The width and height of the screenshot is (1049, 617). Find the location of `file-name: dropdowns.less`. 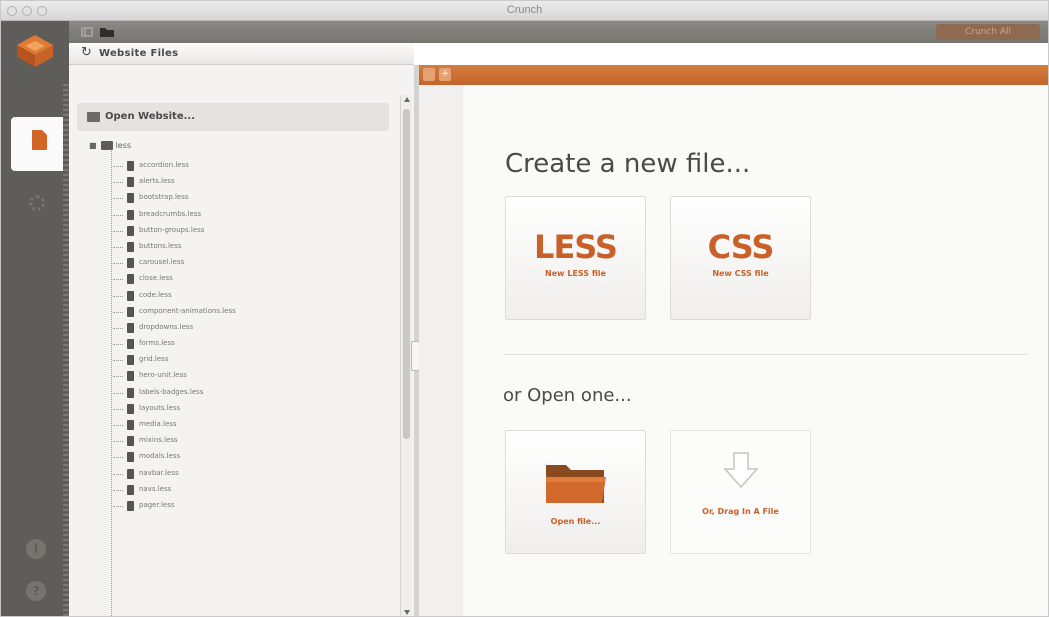

file-name: dropdowns.less is located at coordinates (166, 326).